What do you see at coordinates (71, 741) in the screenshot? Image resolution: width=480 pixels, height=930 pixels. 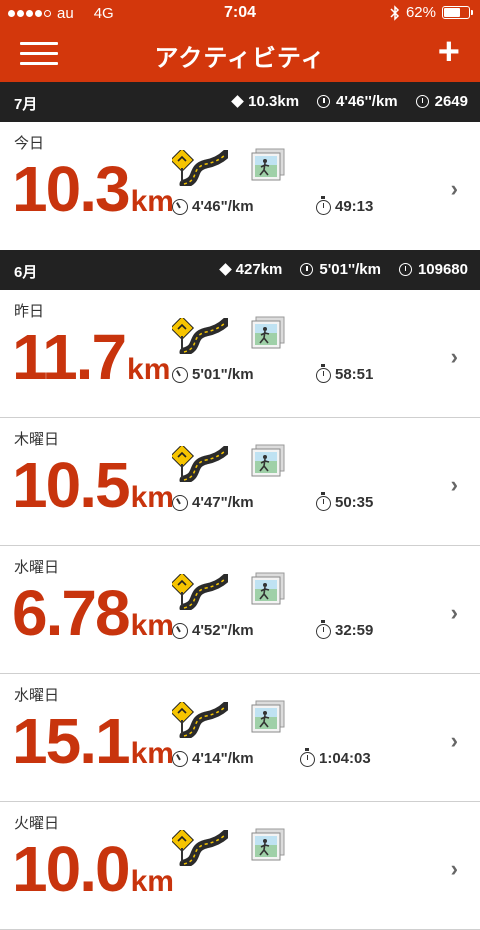 I see `distance-value: 15.1` at bounding box center [71, 741].